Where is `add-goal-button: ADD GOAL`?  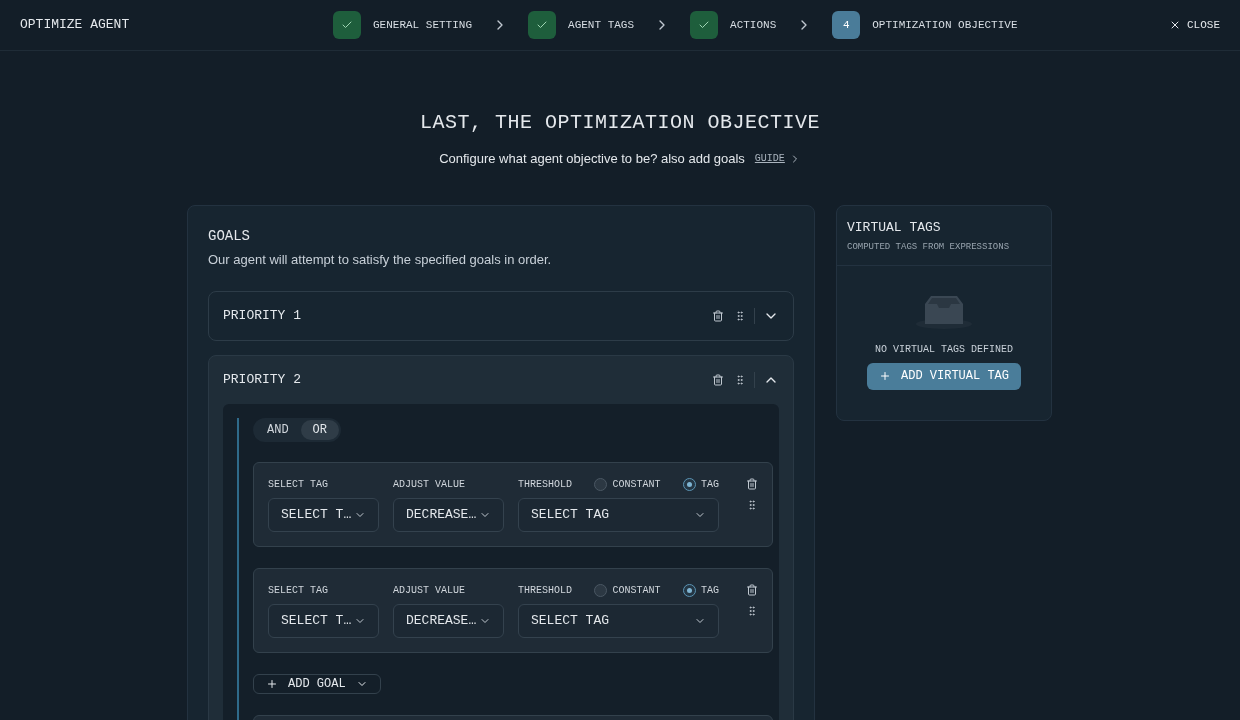
add-goal-button: ADD GOAL is located at coordinates (317, 684).